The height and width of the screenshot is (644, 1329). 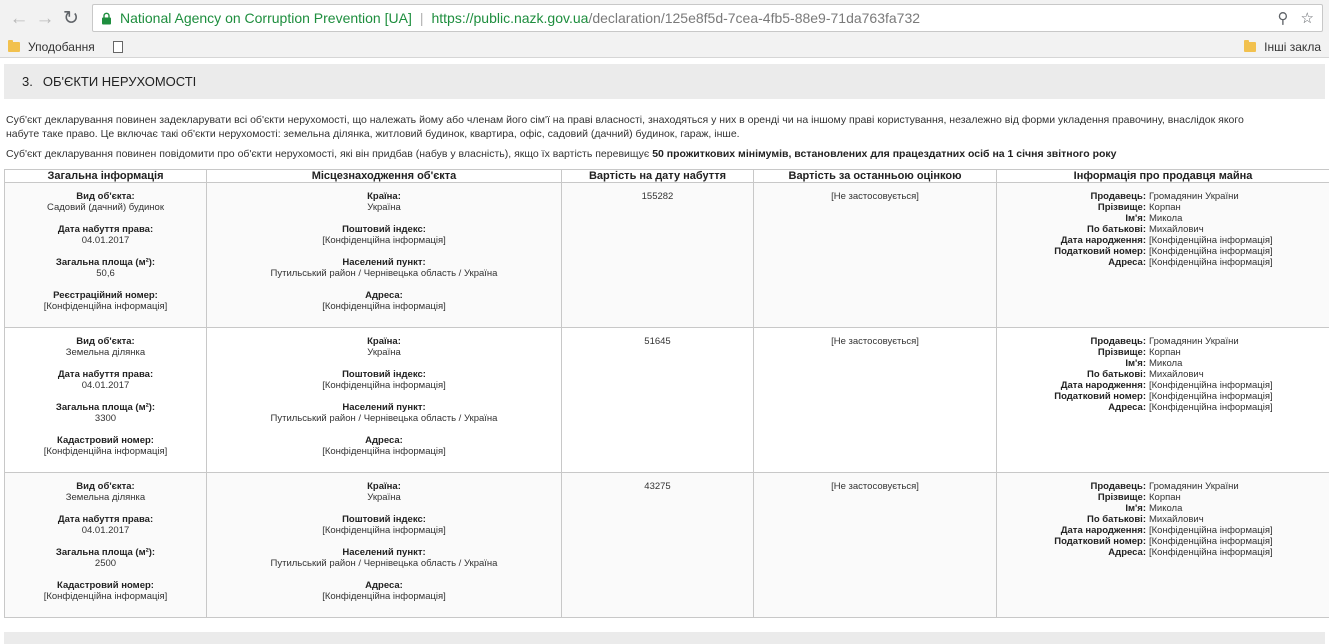 I want to click on seller-value: Михайлович, so click(x=1176, y=519).